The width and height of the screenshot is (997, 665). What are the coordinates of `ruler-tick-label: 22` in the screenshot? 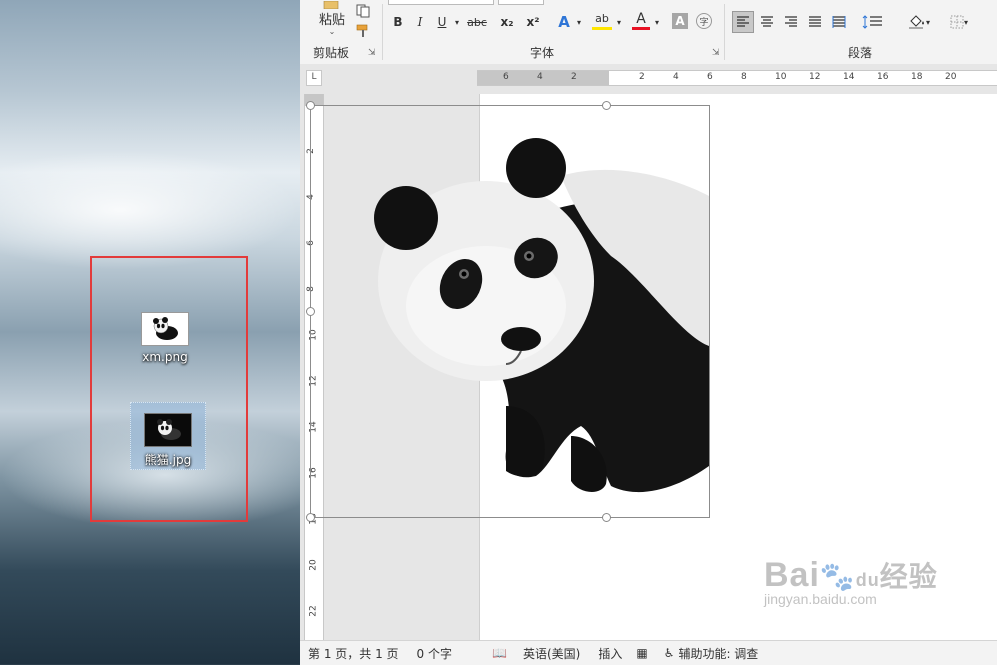 It's located at (313, 611).